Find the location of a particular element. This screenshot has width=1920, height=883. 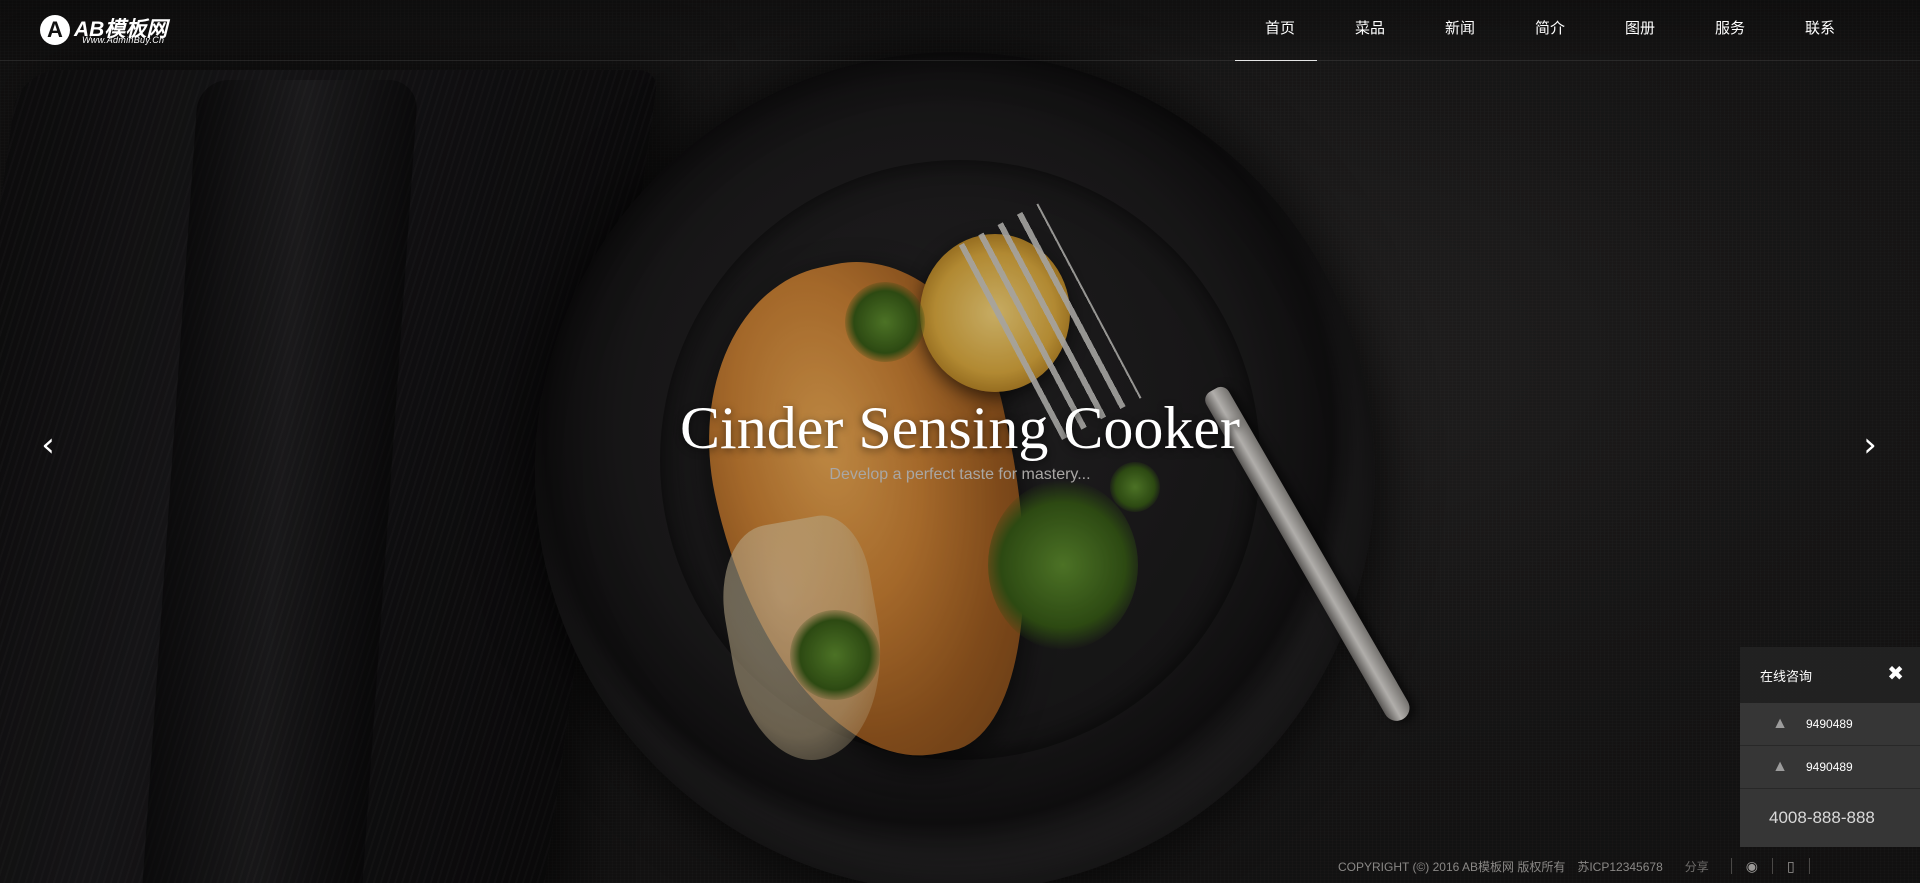

close-icon: ✖ is located at coordinates (1895, 673).